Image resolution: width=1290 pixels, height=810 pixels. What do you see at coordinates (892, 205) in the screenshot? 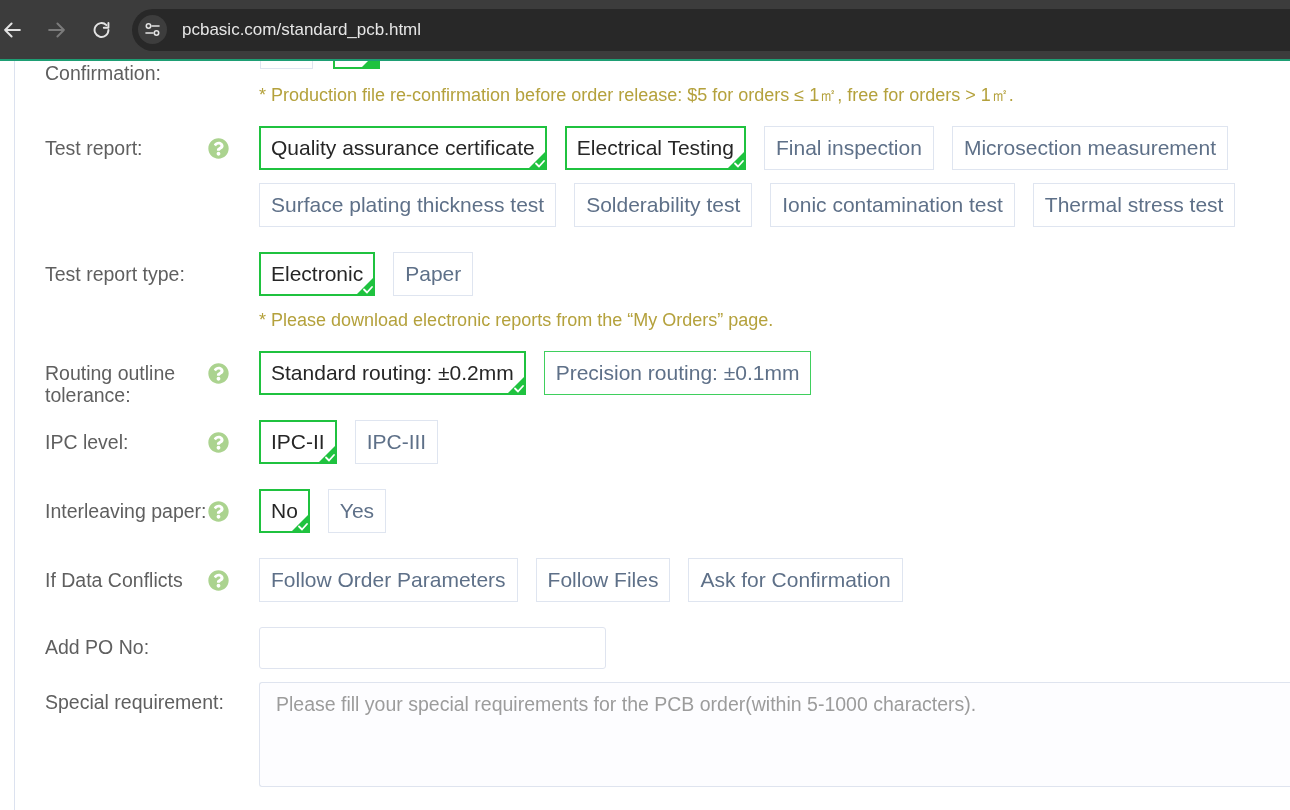
I see `option-button: Ionic contamination test` at bounding box center [892, 205].